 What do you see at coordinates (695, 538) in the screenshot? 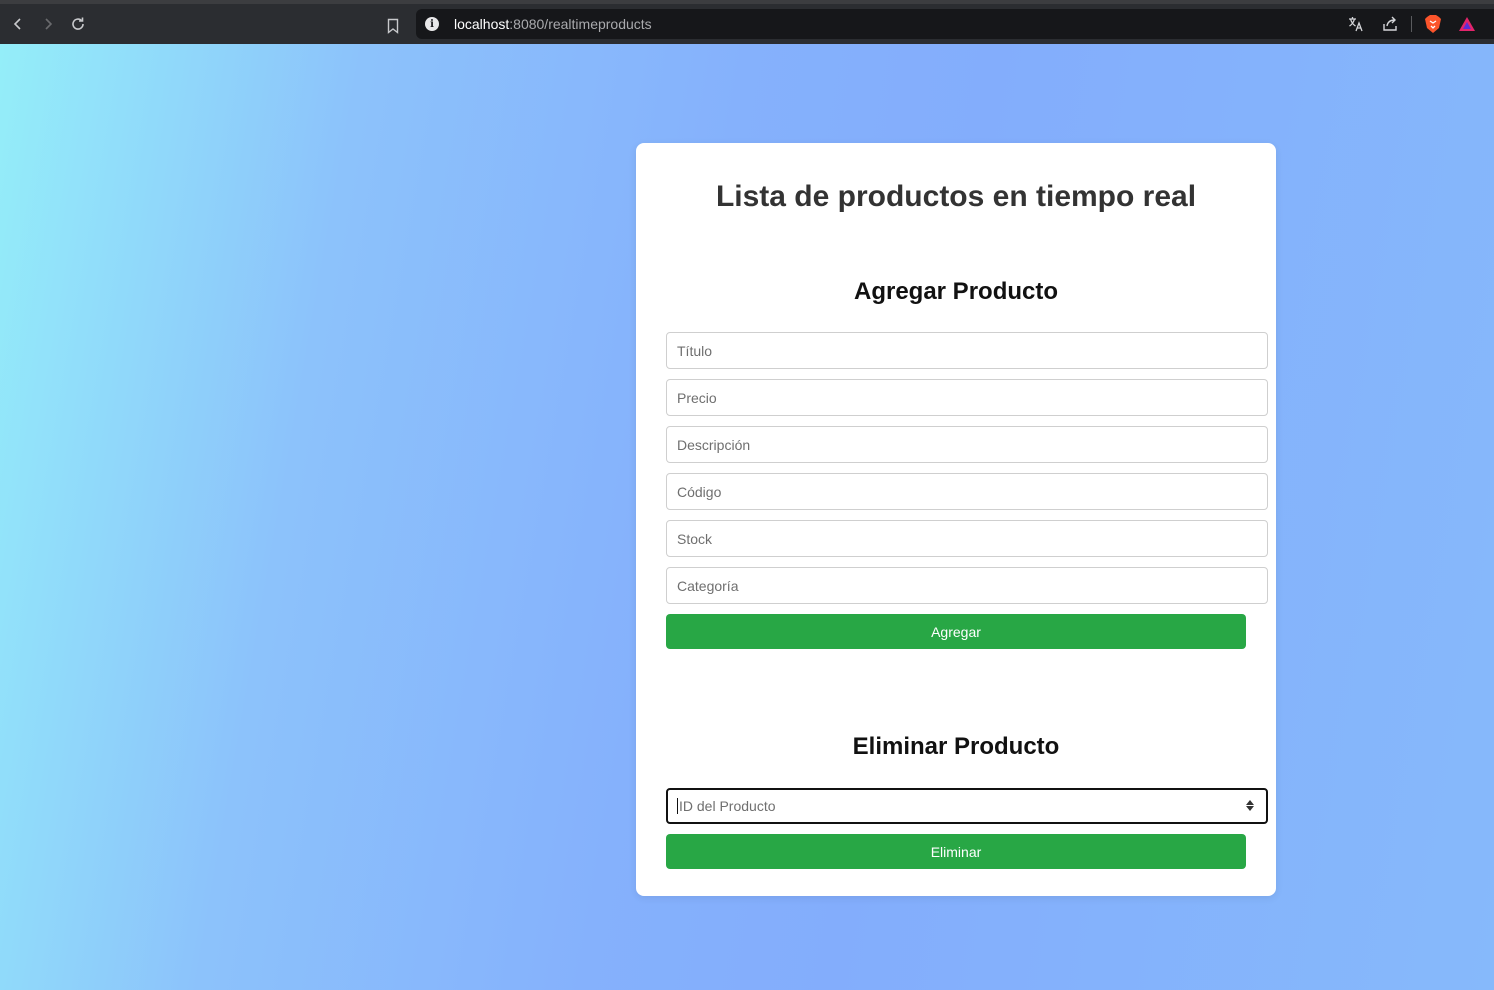
I see `stock-placeholder: Stock` at bounding box center [695, 538].